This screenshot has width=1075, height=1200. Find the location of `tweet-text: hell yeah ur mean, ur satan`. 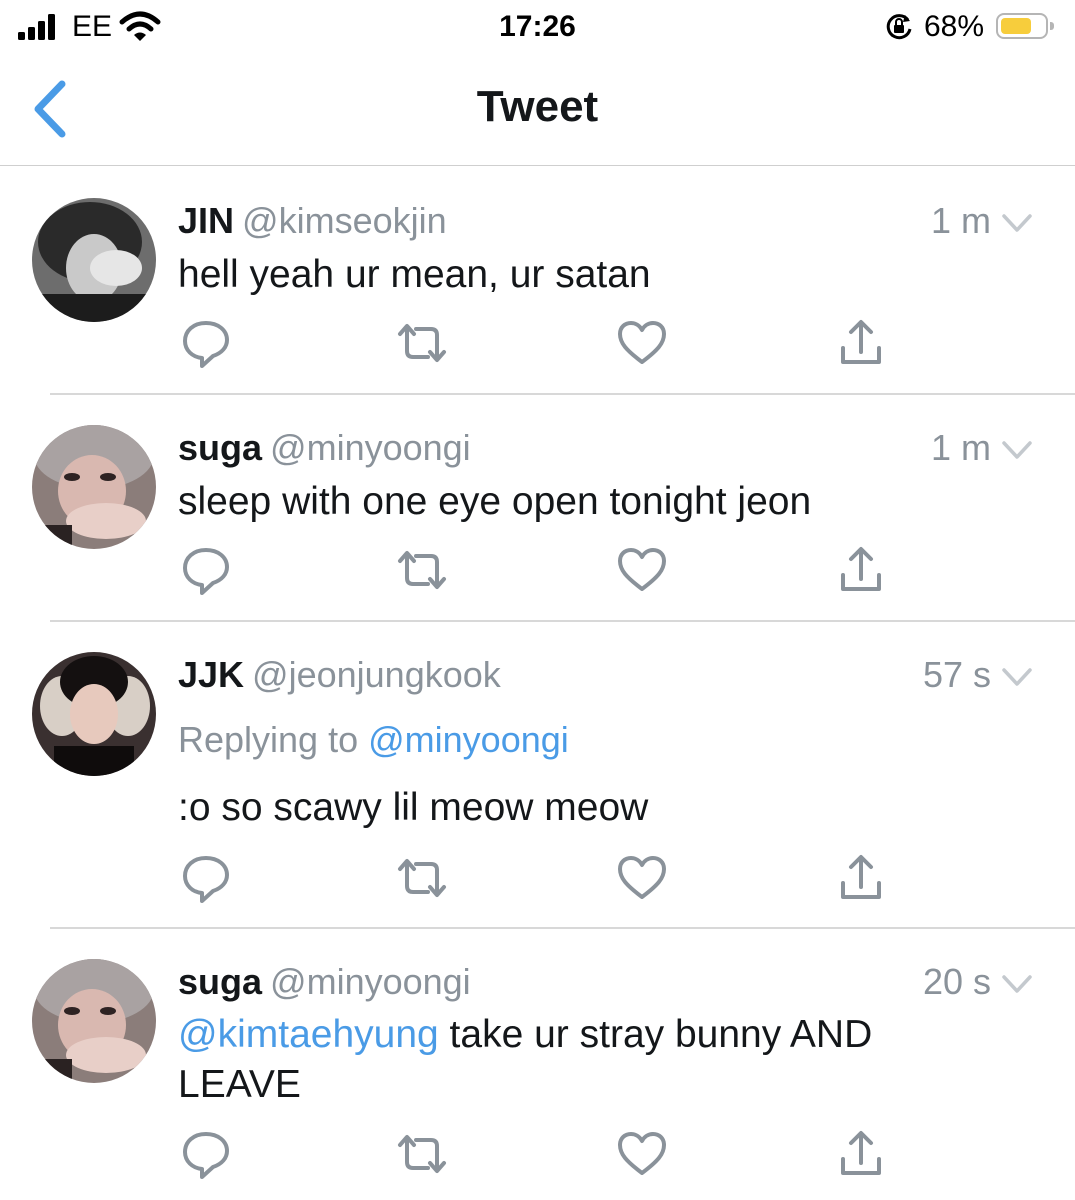

tweet-text: hell yeah ur mean, ur satan is located at coordinates (414, 274).